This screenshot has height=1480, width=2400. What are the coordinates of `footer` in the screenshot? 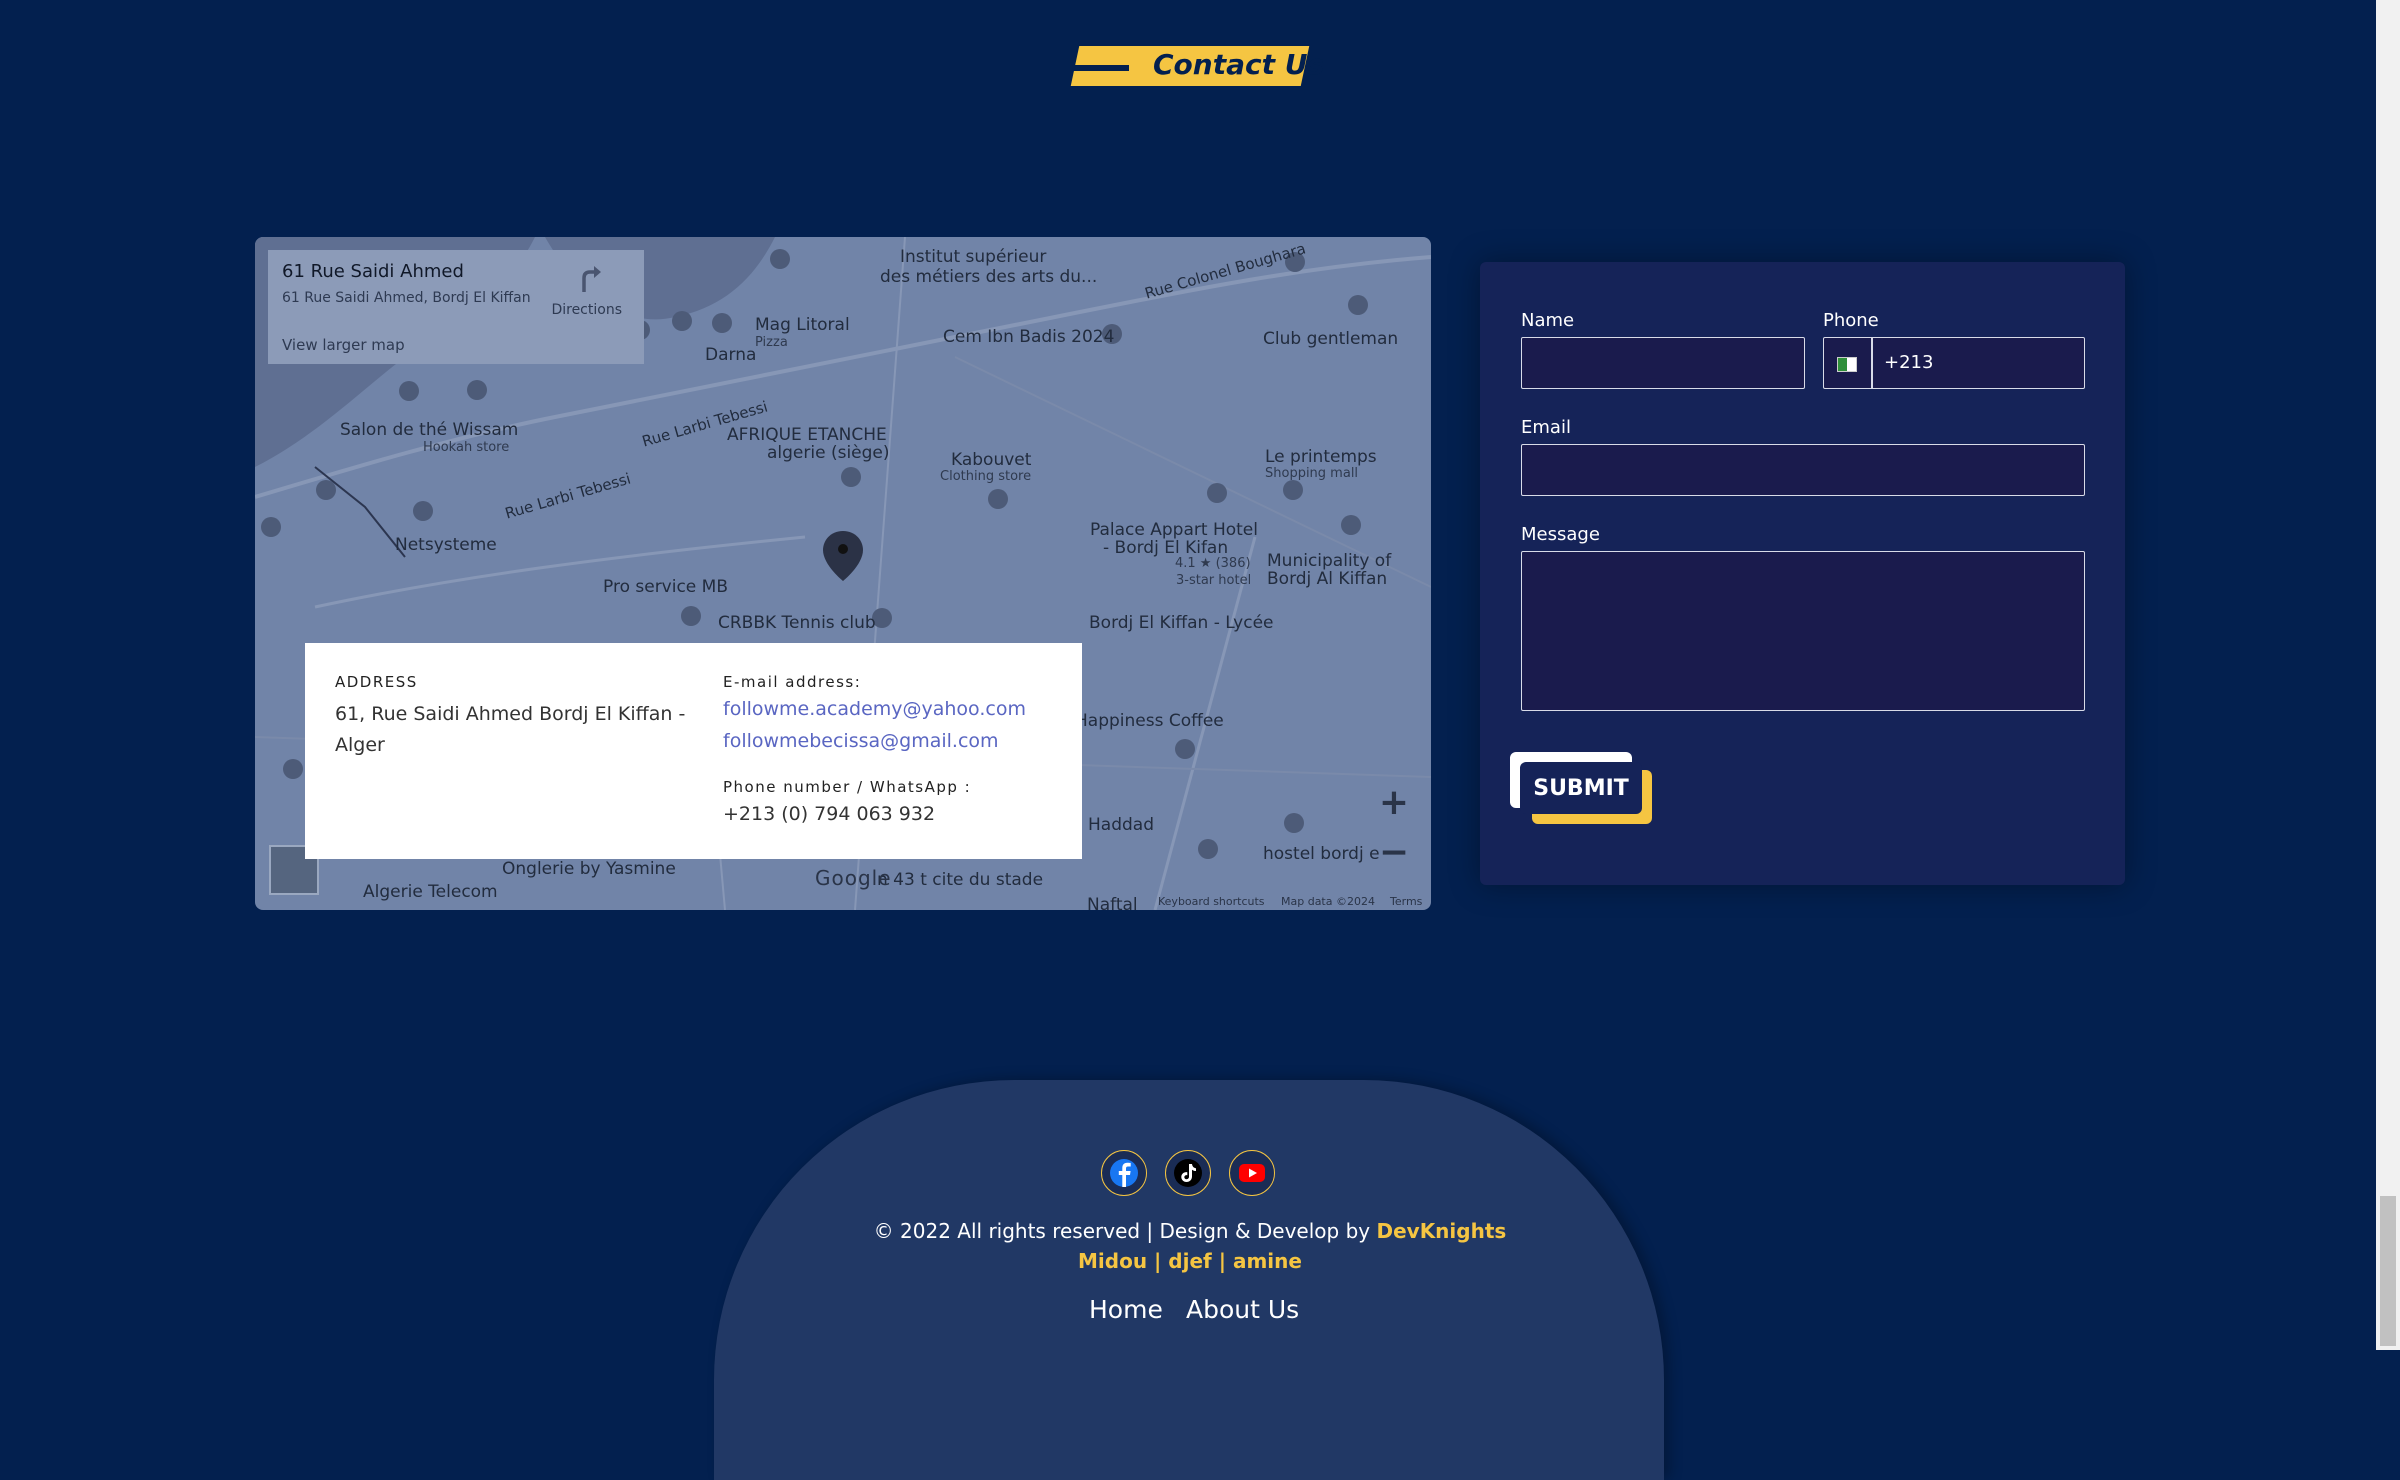 It's located at (1189, 1280).